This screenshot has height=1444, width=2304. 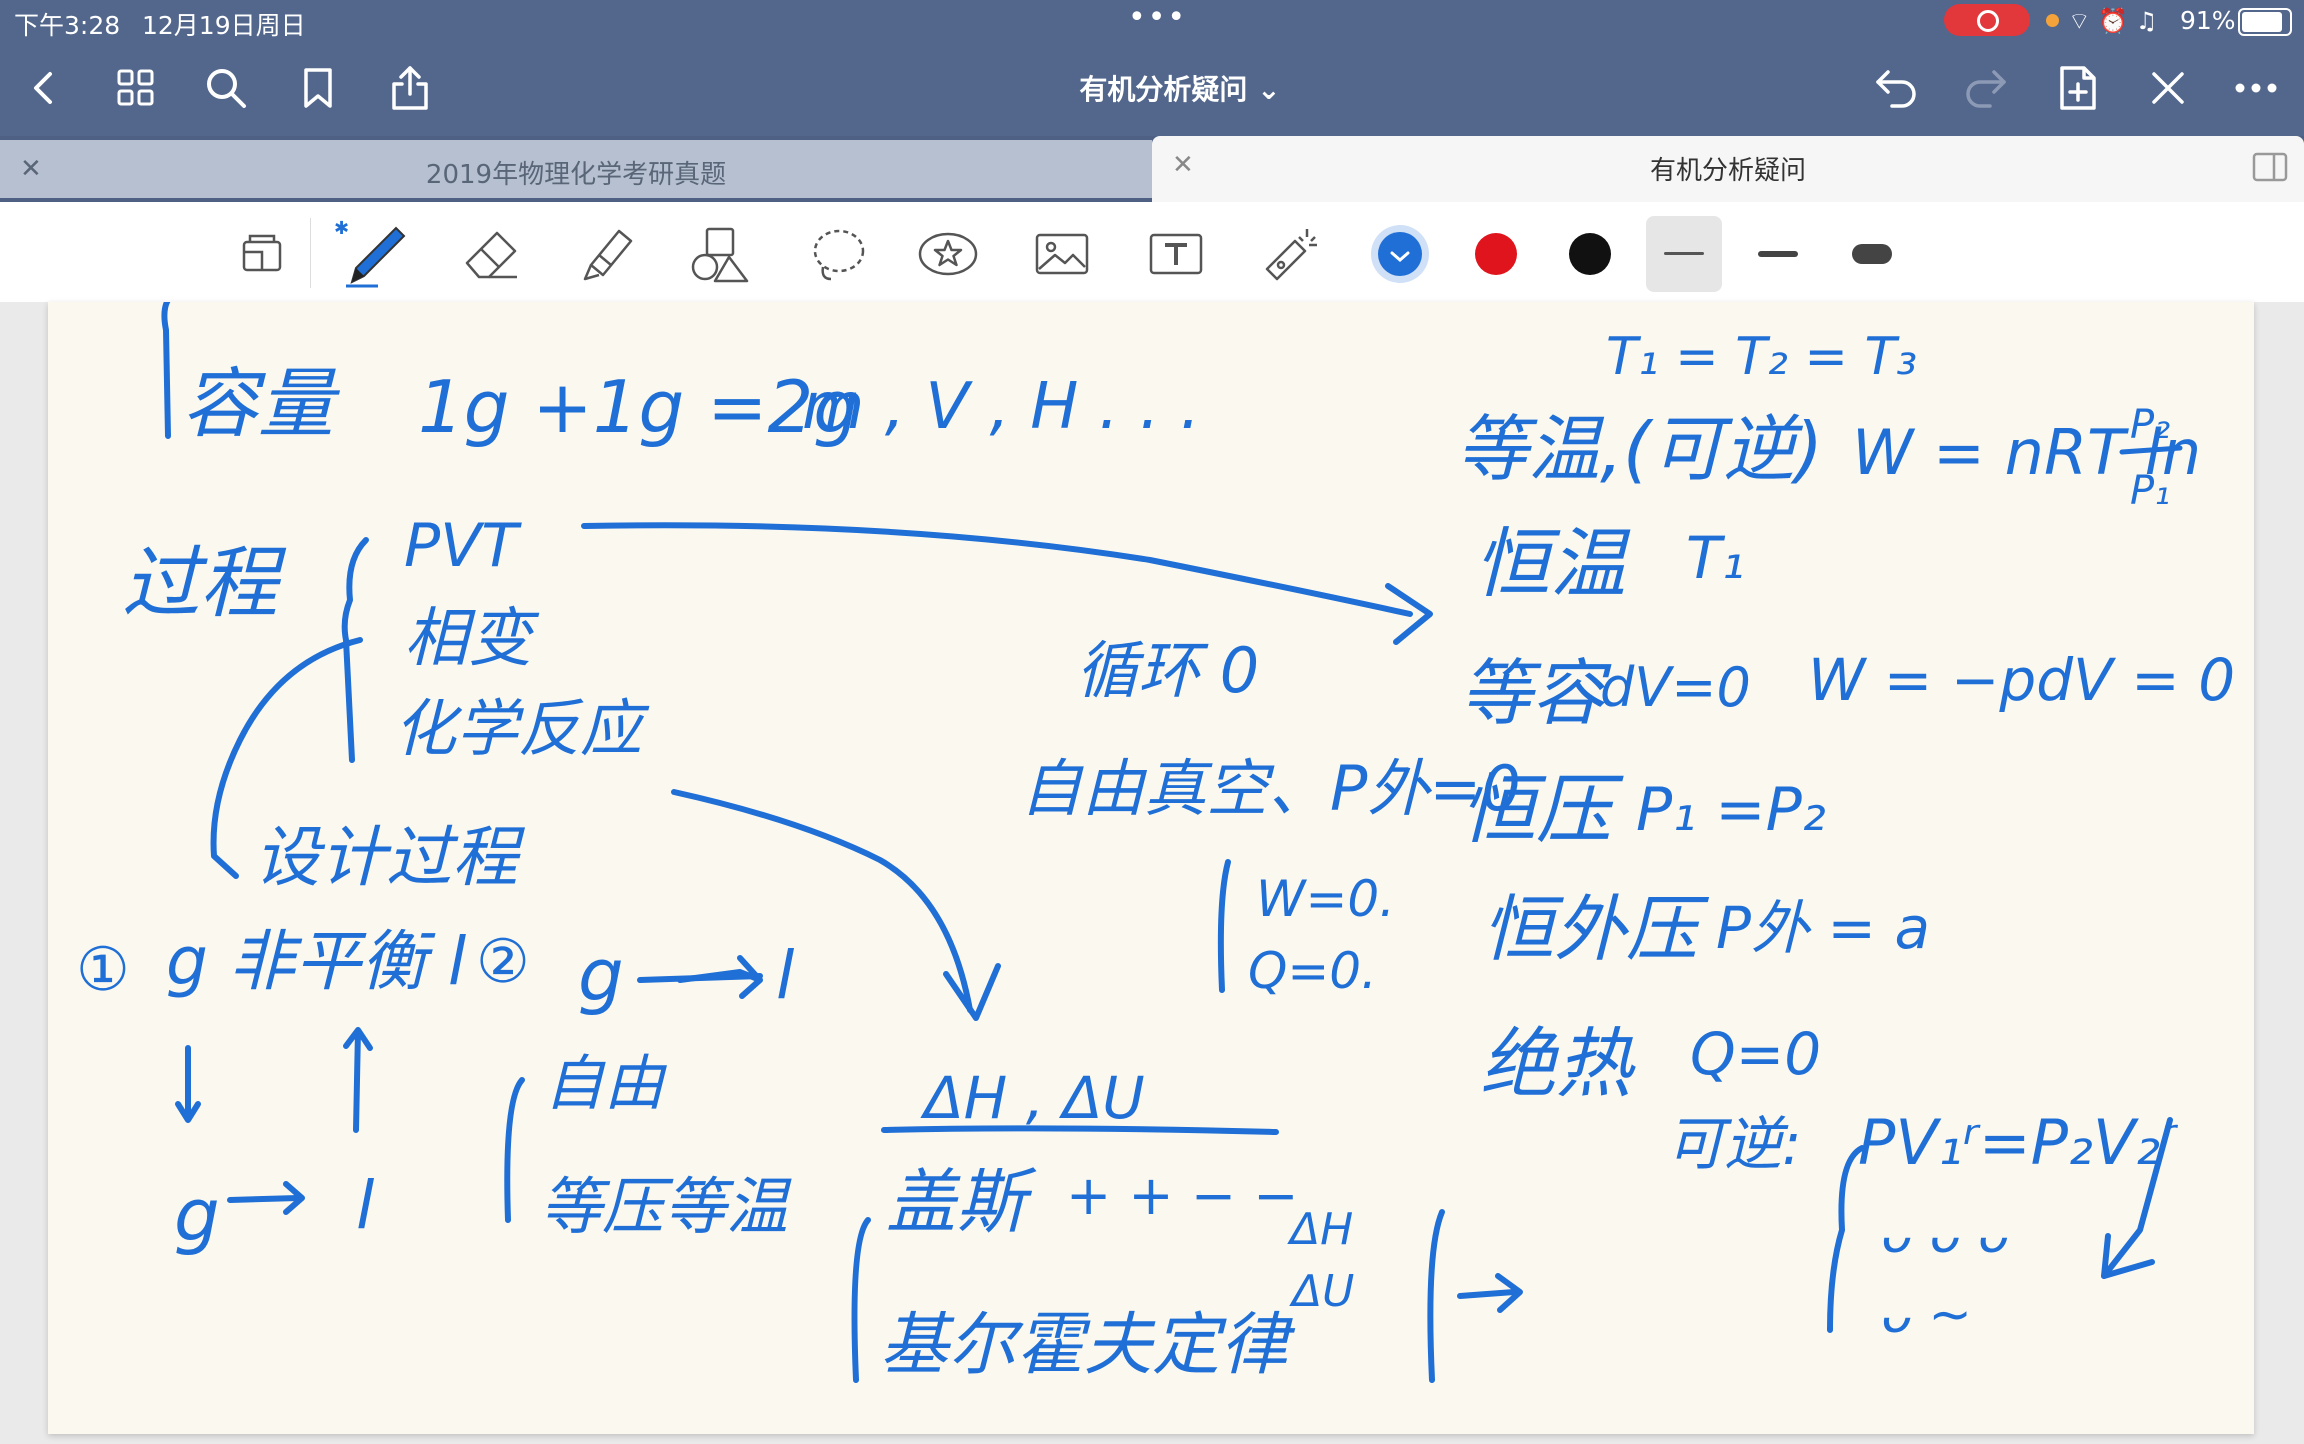 What do you see at coordinates (638, 407) in the screenshot?
I see `svg-text: 1g +1g =2g` at bounding box center [638, 407].